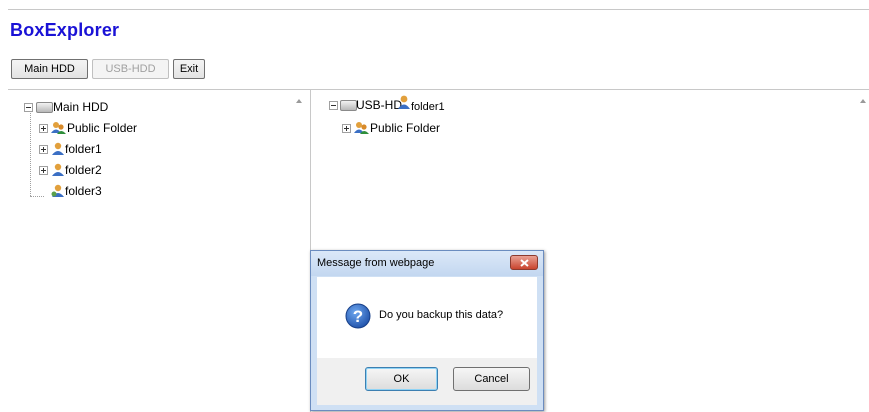 The image size is (869, 412). Describe the element at coordinates (401, 379) in the screenshot. I see `ok-button: OK` at that location.